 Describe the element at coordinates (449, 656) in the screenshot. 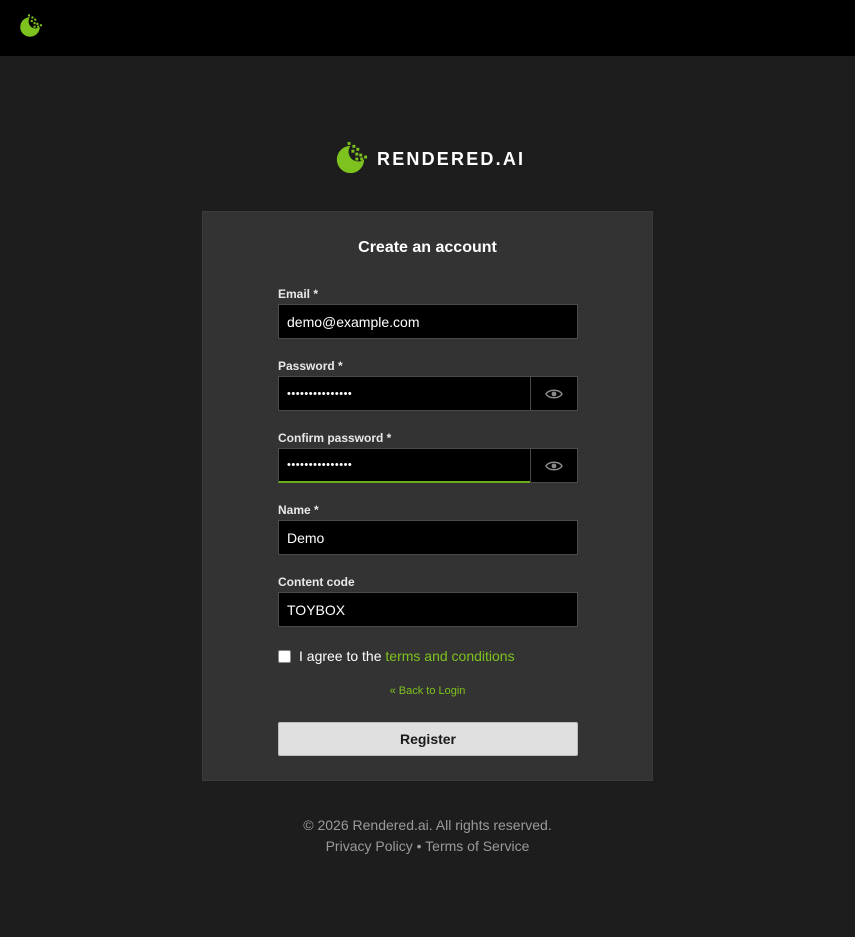

I see `terms-link: terms and conditions` at that location.